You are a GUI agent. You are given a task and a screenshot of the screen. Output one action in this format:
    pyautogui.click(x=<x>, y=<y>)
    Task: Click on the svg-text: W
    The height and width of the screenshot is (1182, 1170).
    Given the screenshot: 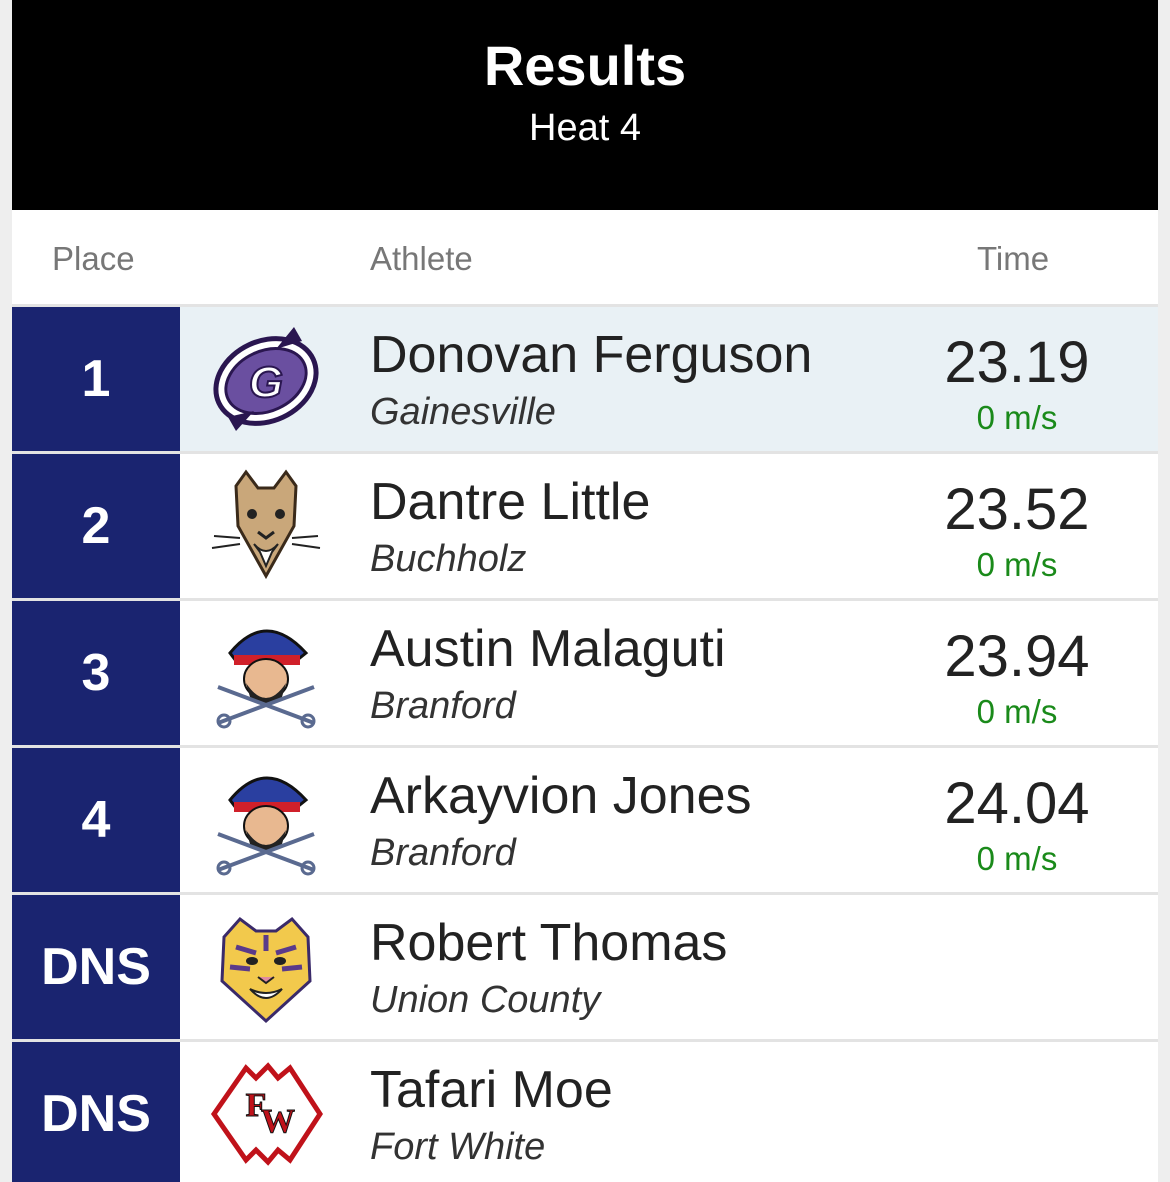 What is the action you would take?
    pyautogui.click(x=278, y=1121)
    